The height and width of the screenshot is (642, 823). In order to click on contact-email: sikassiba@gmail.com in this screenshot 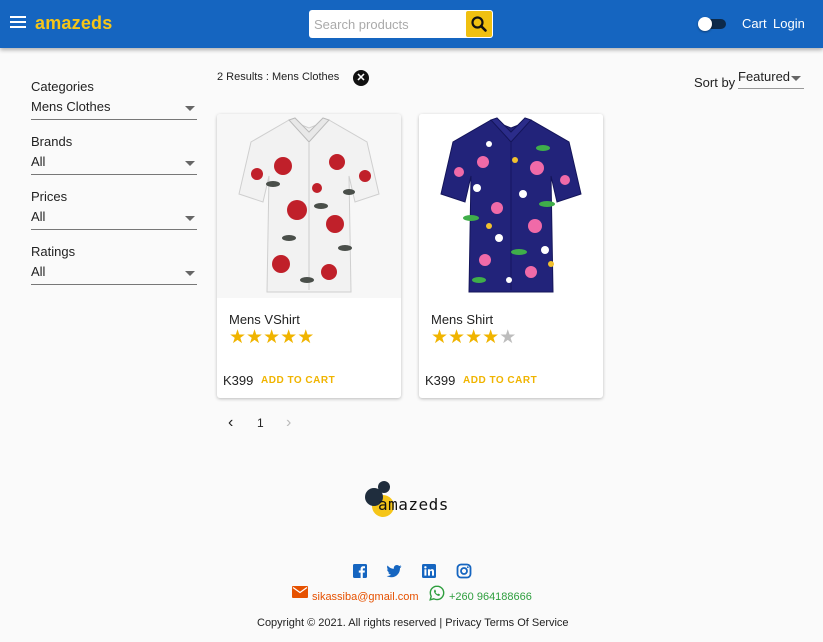, I will do `click(365, 597)`.